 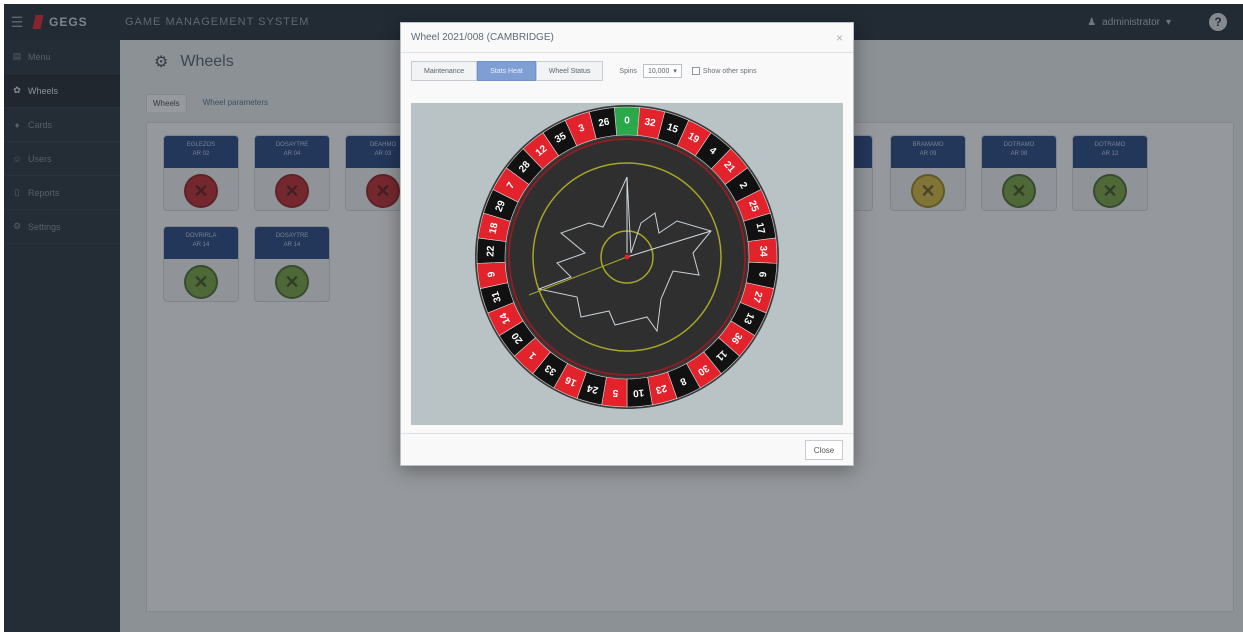 I want to click on wheel-center-dot, so click(x=627, y=257).